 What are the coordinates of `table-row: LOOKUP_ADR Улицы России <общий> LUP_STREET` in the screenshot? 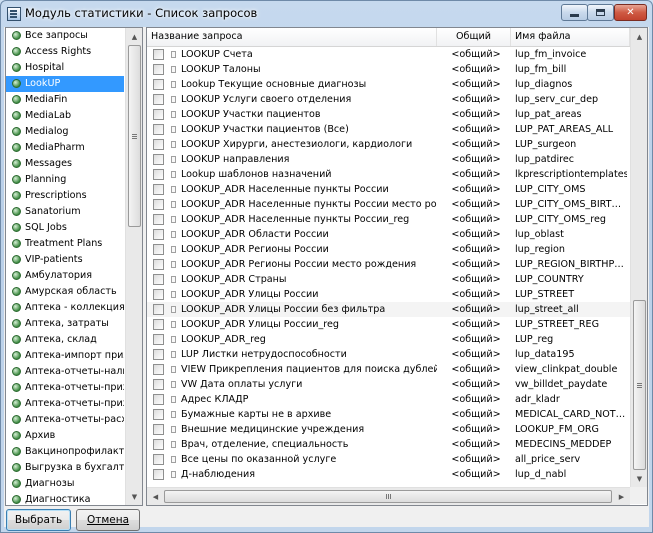 It's located at (388, 294).